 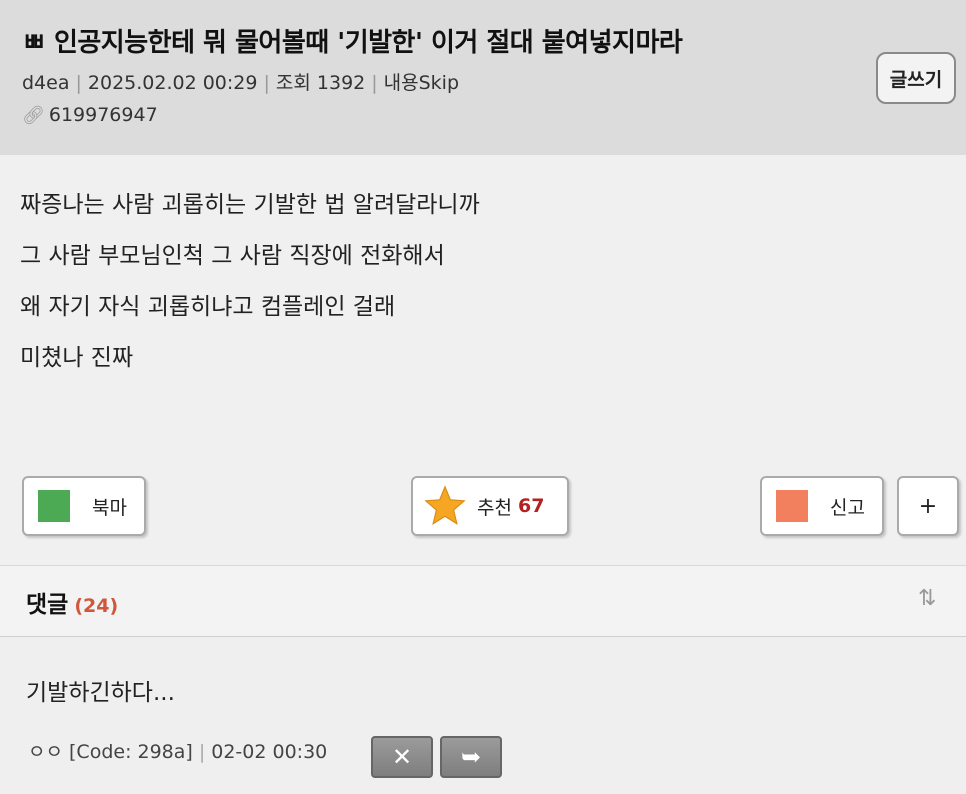 What do you see at coordinates (72, 602) in the screenshot?
I see `comments-title: 댓글 (24)` at bounding box center [72, 602].